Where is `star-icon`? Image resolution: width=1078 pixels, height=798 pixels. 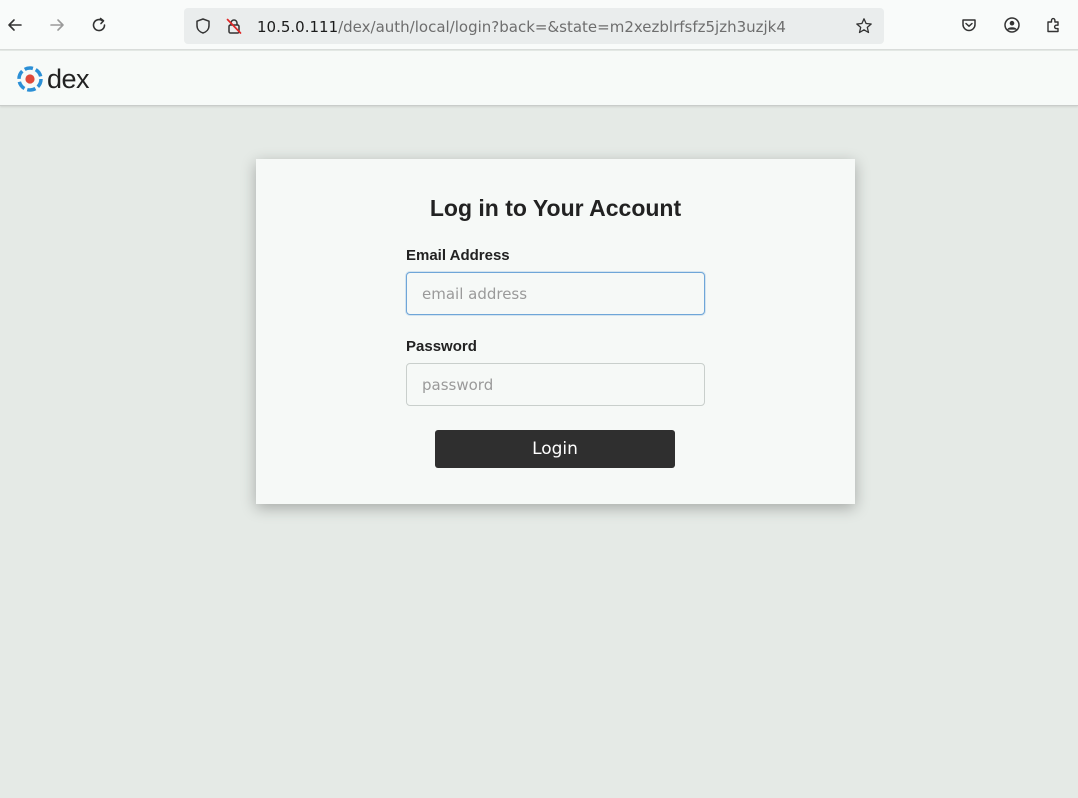
star-icon is located at coordinates (864, 26).